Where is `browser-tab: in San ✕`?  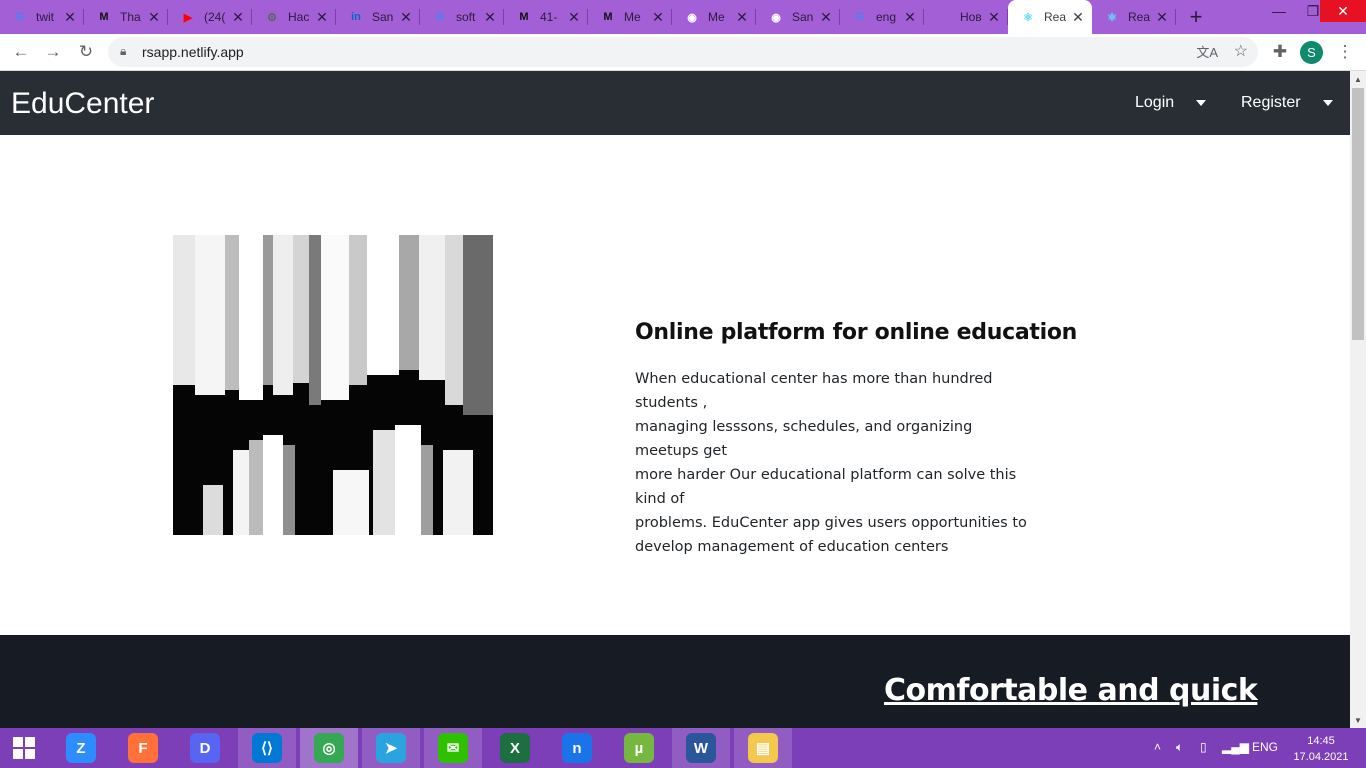 browser-tab: in San ✕ is located at coordinates (378, 17).